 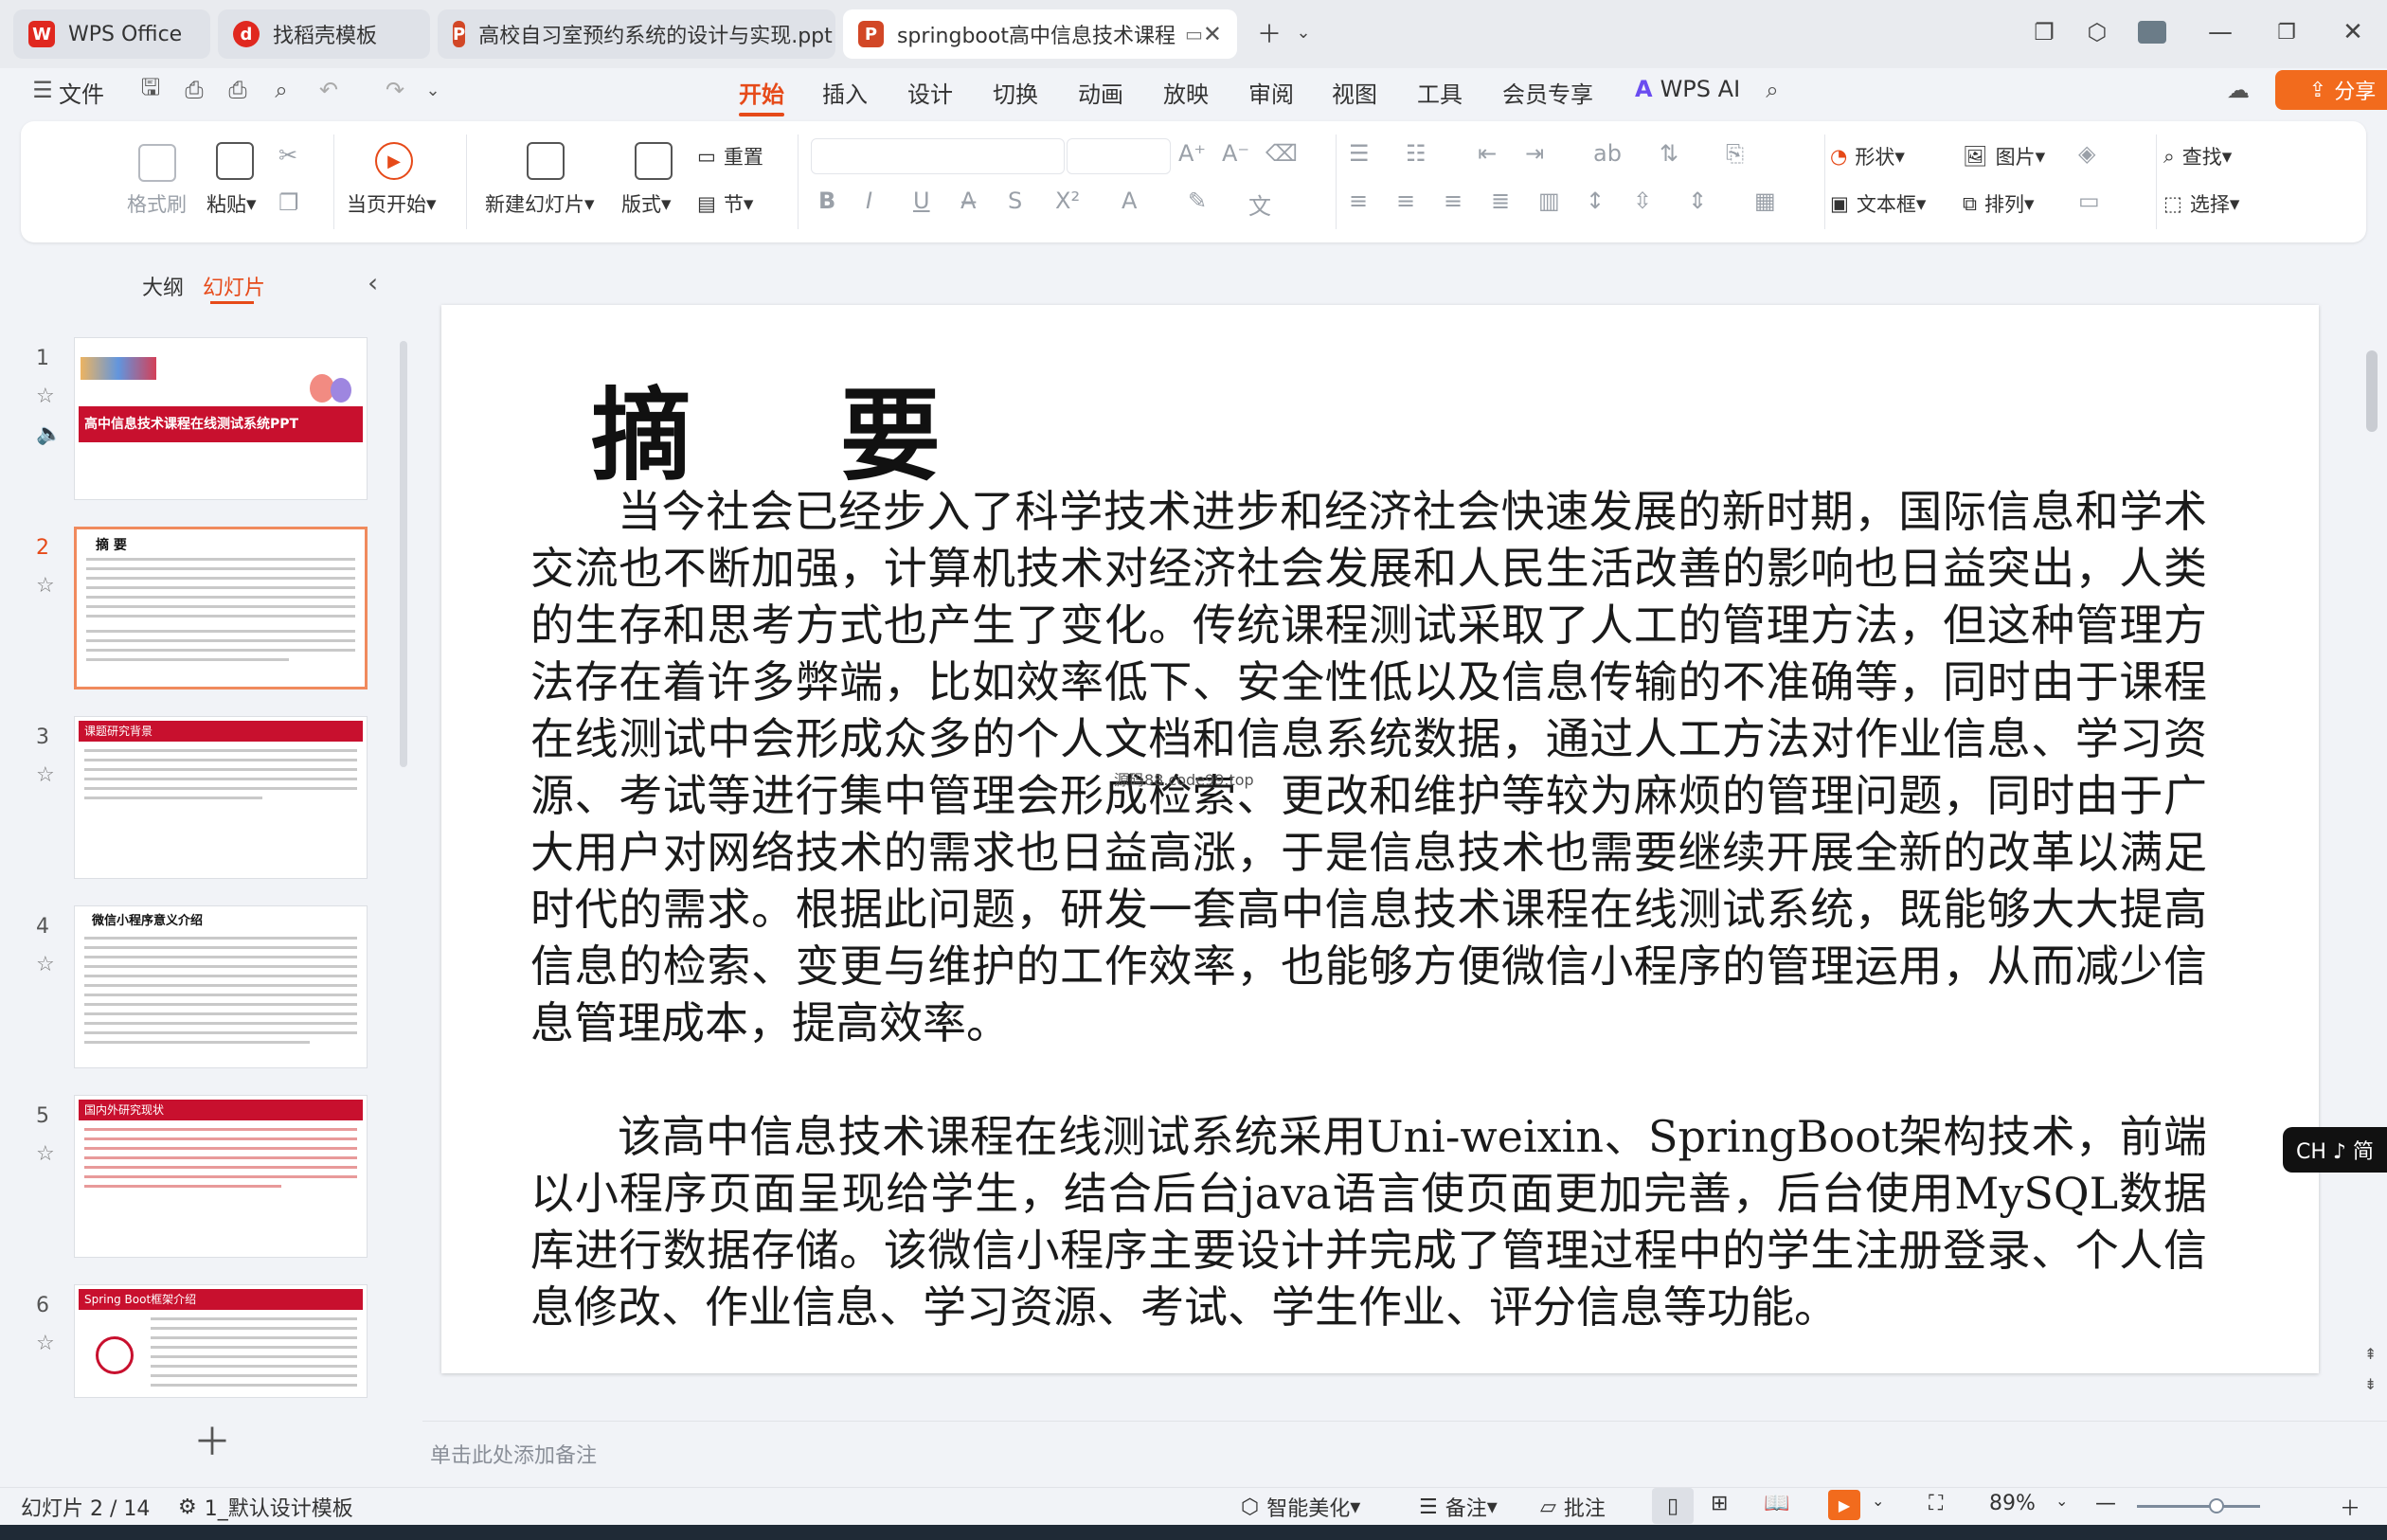 I want to click on distributed-icon: ▥, so click(x=1549, y=201).